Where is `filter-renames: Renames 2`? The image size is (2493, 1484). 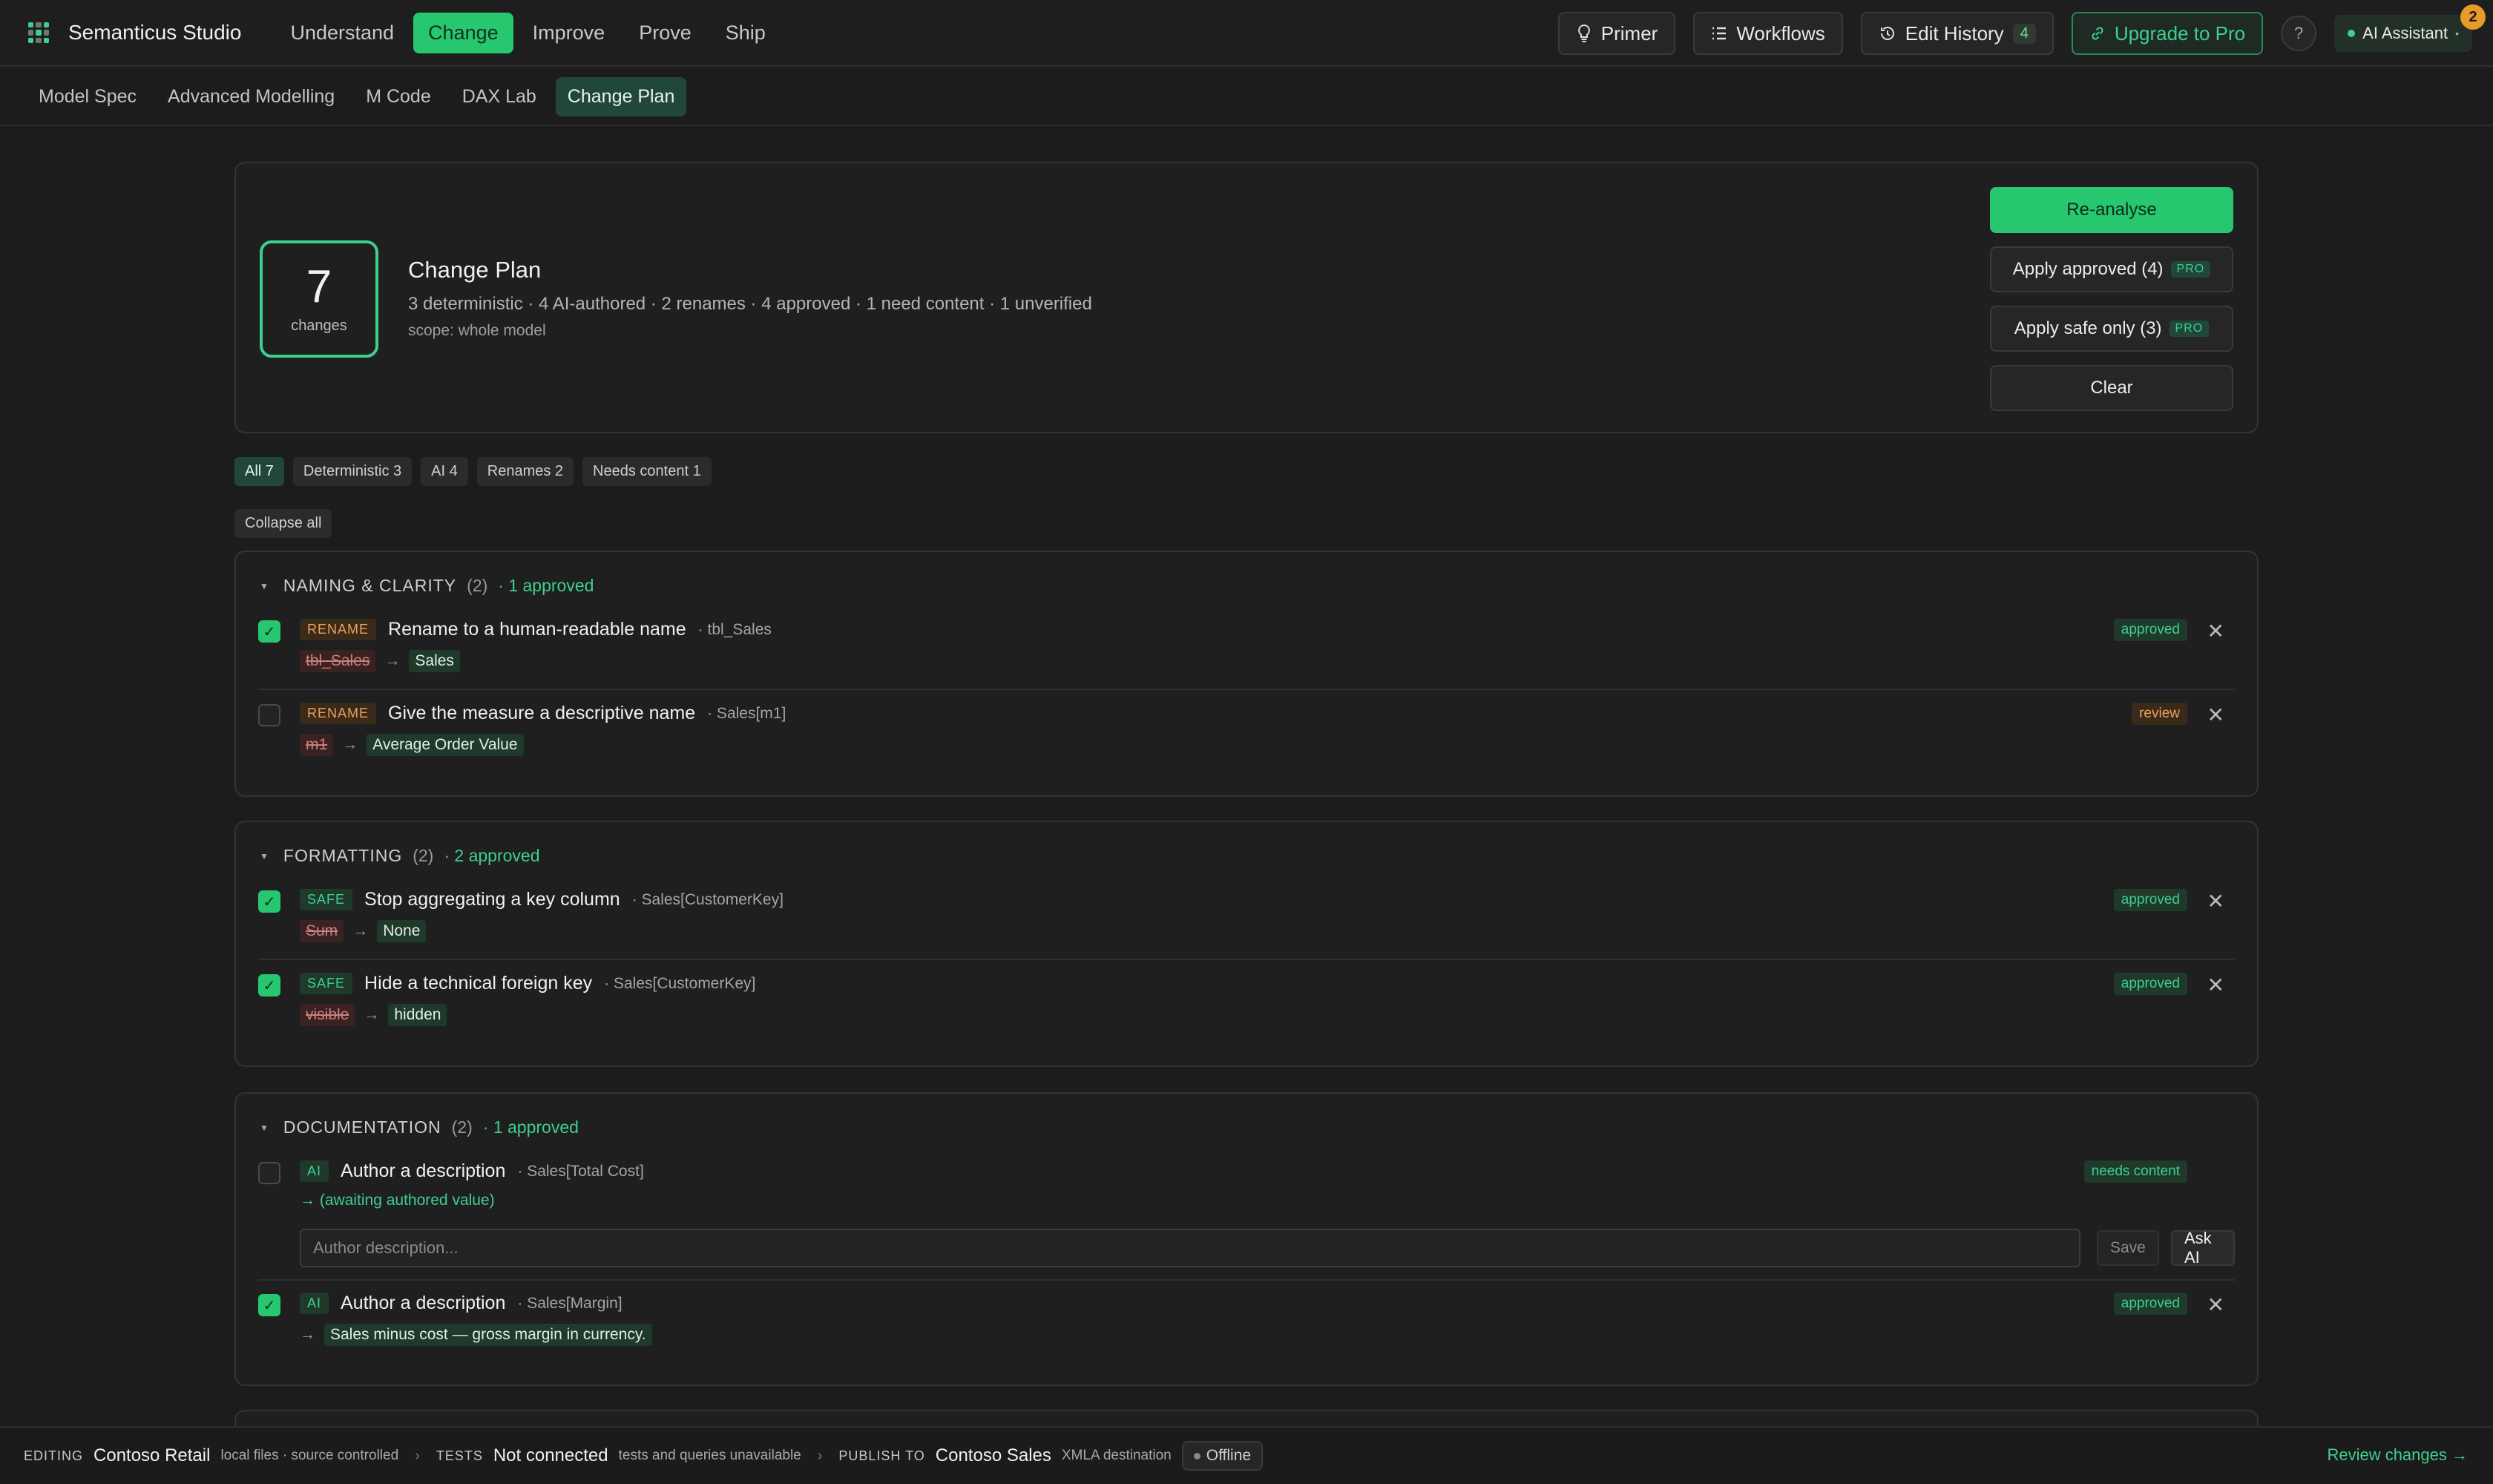 filter-renames: Renames 2 is located at coordinates (525, 471).